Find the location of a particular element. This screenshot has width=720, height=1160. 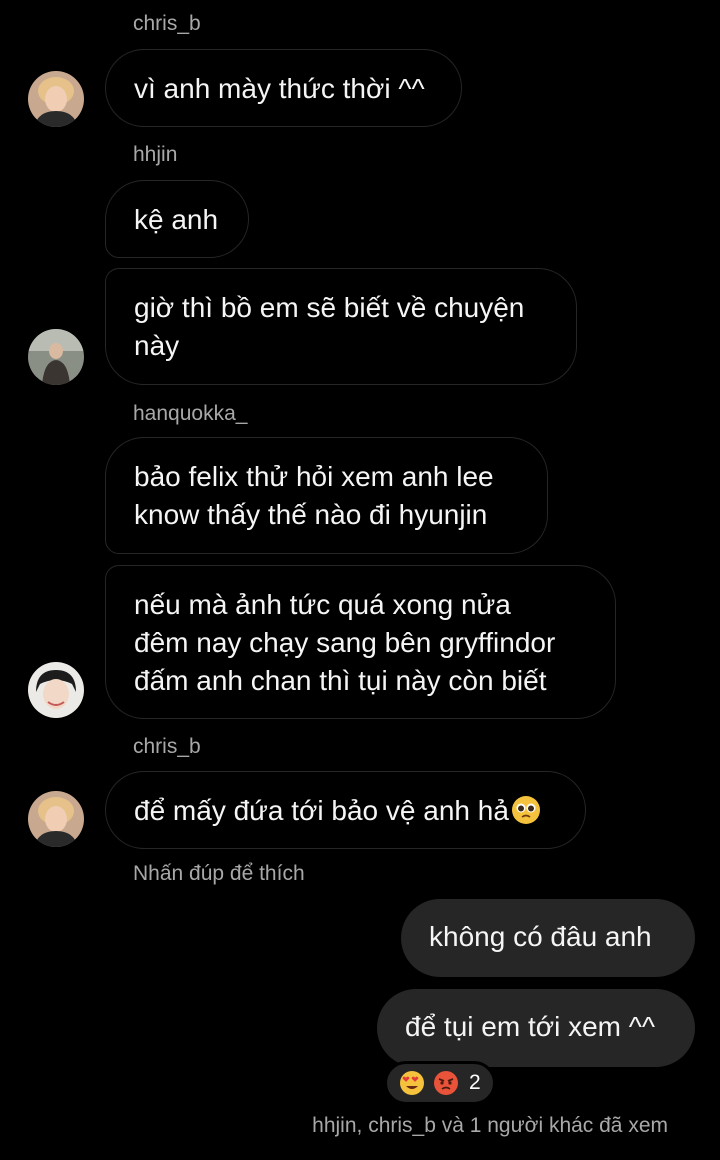

heart-eyes-face-emoji-icon is located at coordinates (412, 1083).